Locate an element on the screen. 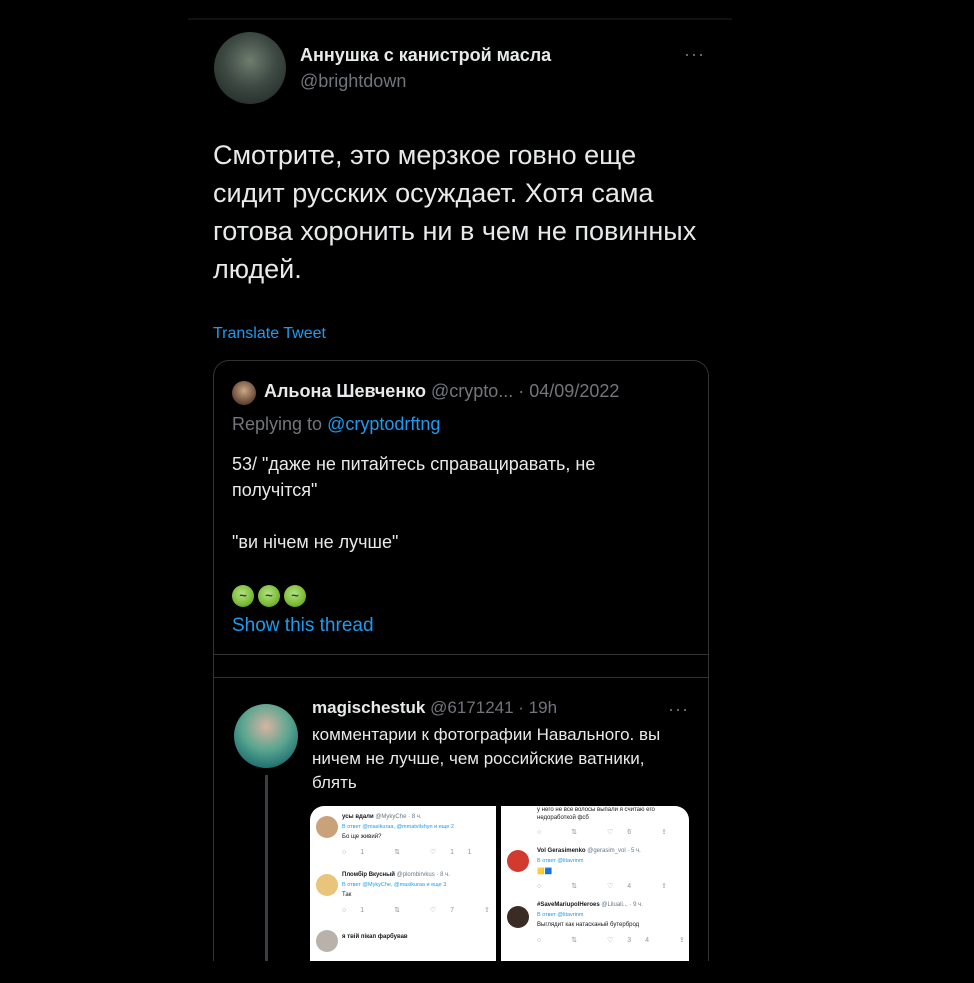 This screenshot has height=983, width=974. flag-emojis: 🟨🟦 is located at coordinates (544, 872).